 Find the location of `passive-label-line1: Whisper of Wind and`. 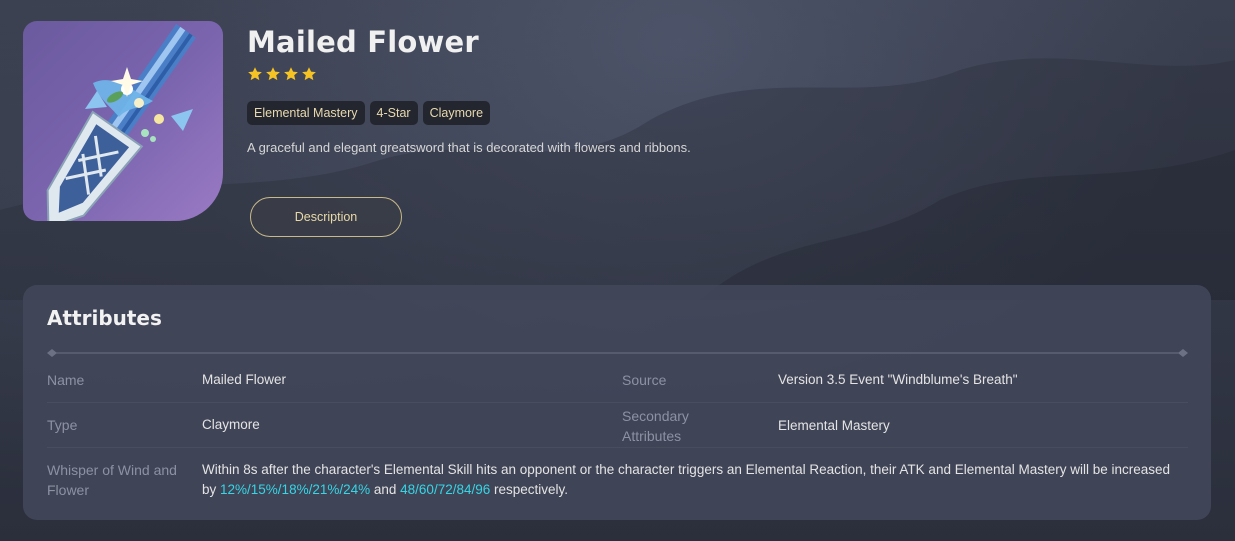

passive-label-line1: Whisper of Wind and is located at coordinates (112, 470).